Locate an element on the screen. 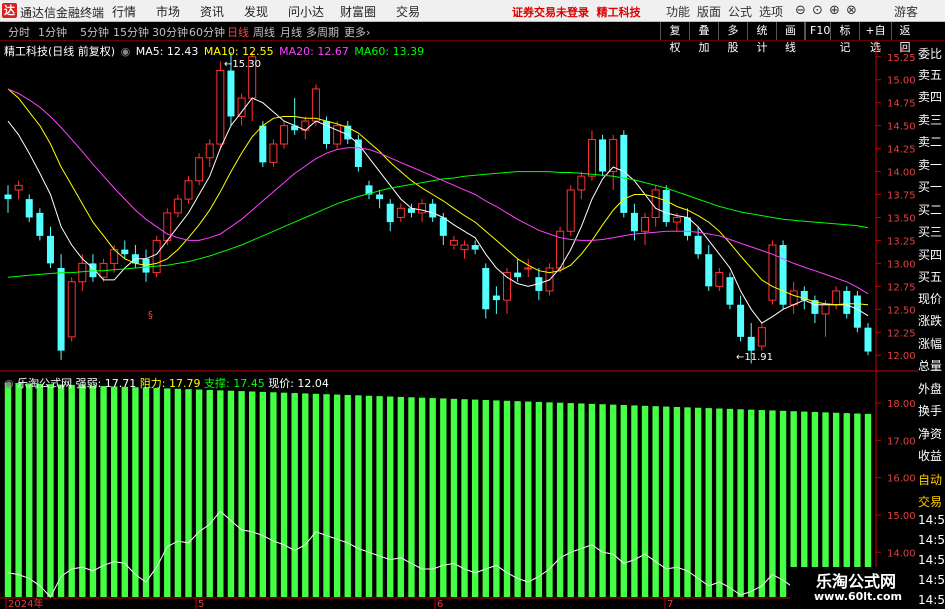  menu-caifuquan: 财富圈 is located at coordinates (358, 11).